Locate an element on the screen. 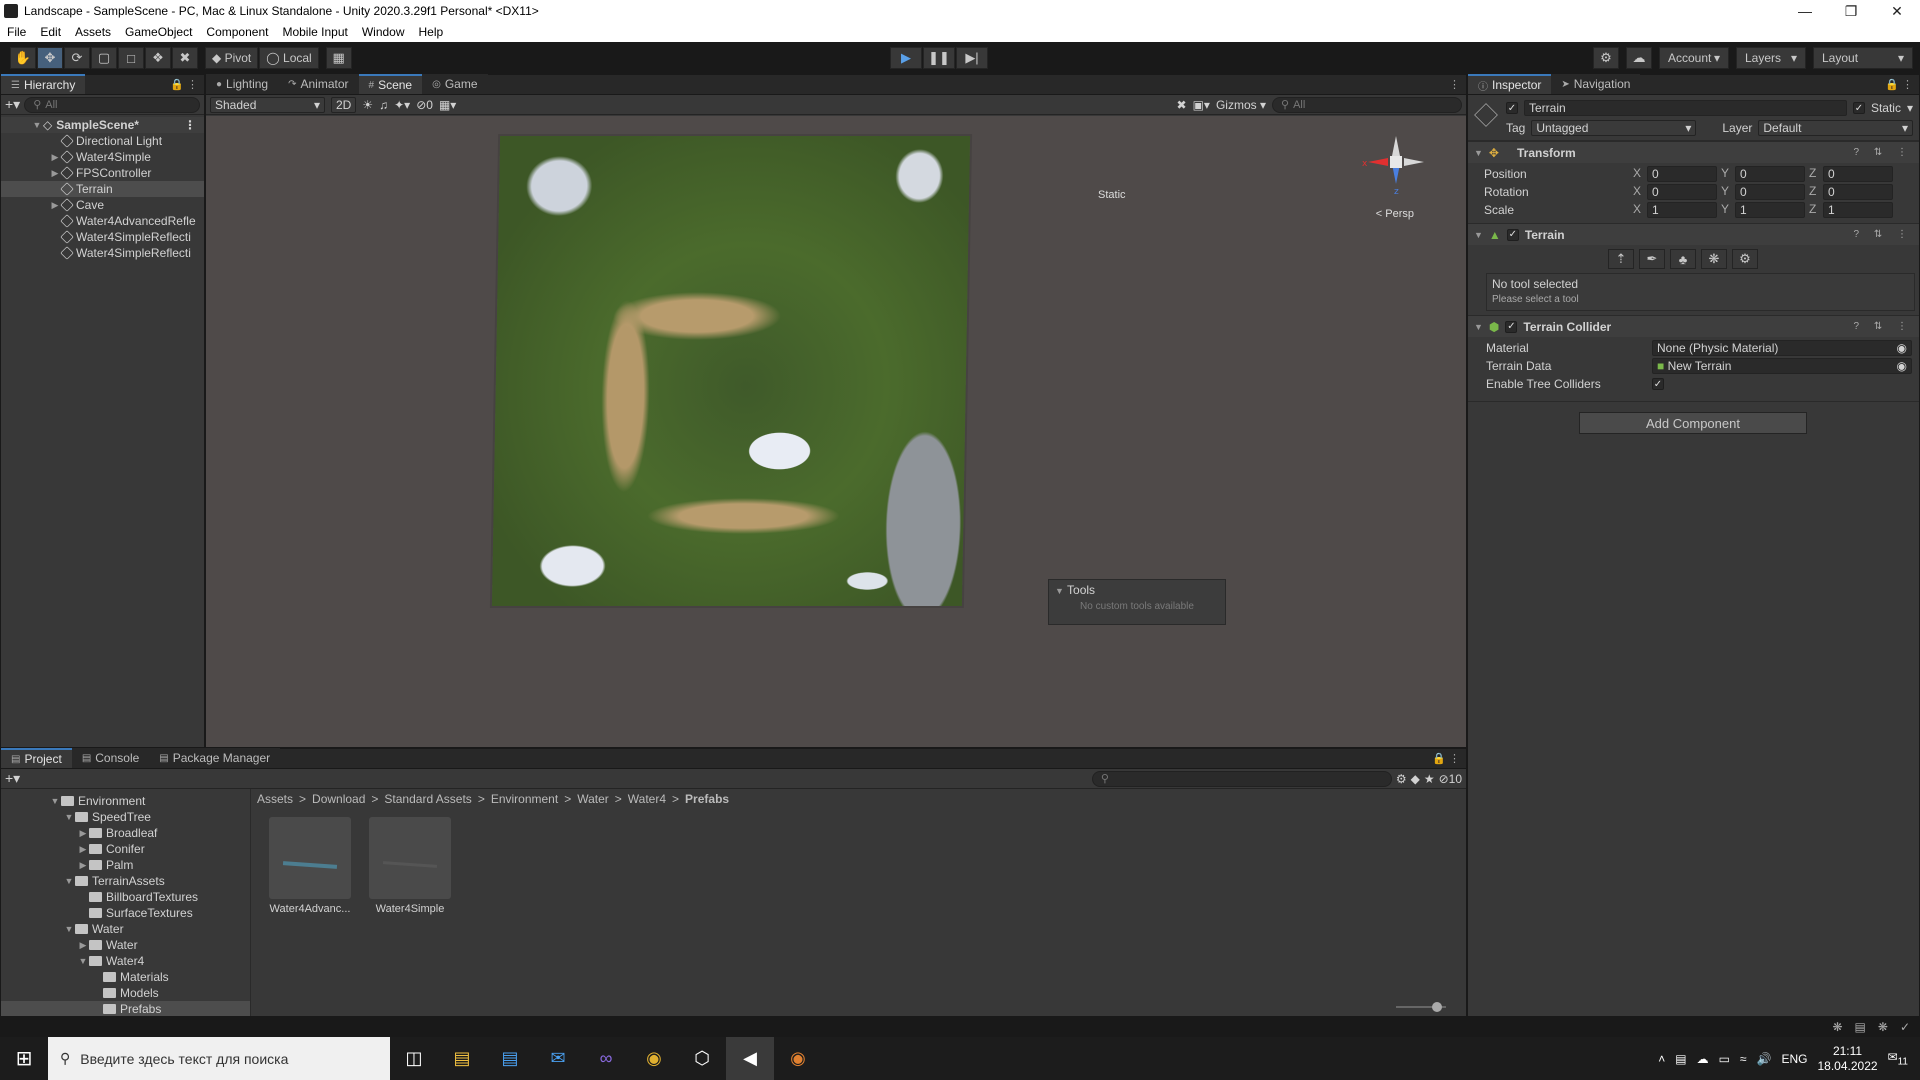 This screenshot has height=1080, width=1920. paint-tree-icon: ♣ is located at coordinates (1683, 259).